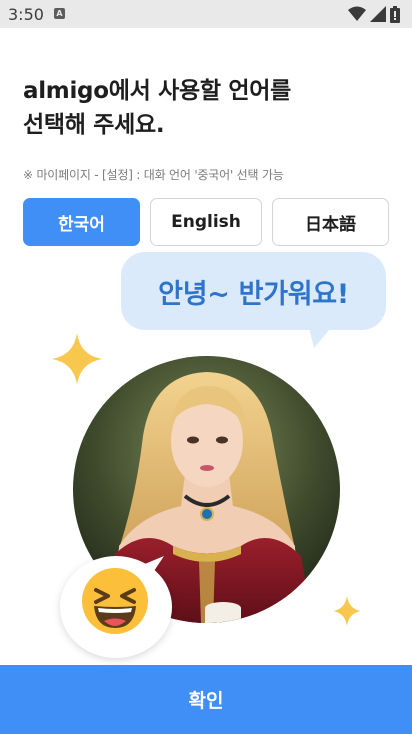 This screenshot has height=734, width=412. I want to click on sparkle-small-icon, so click(347, 611).